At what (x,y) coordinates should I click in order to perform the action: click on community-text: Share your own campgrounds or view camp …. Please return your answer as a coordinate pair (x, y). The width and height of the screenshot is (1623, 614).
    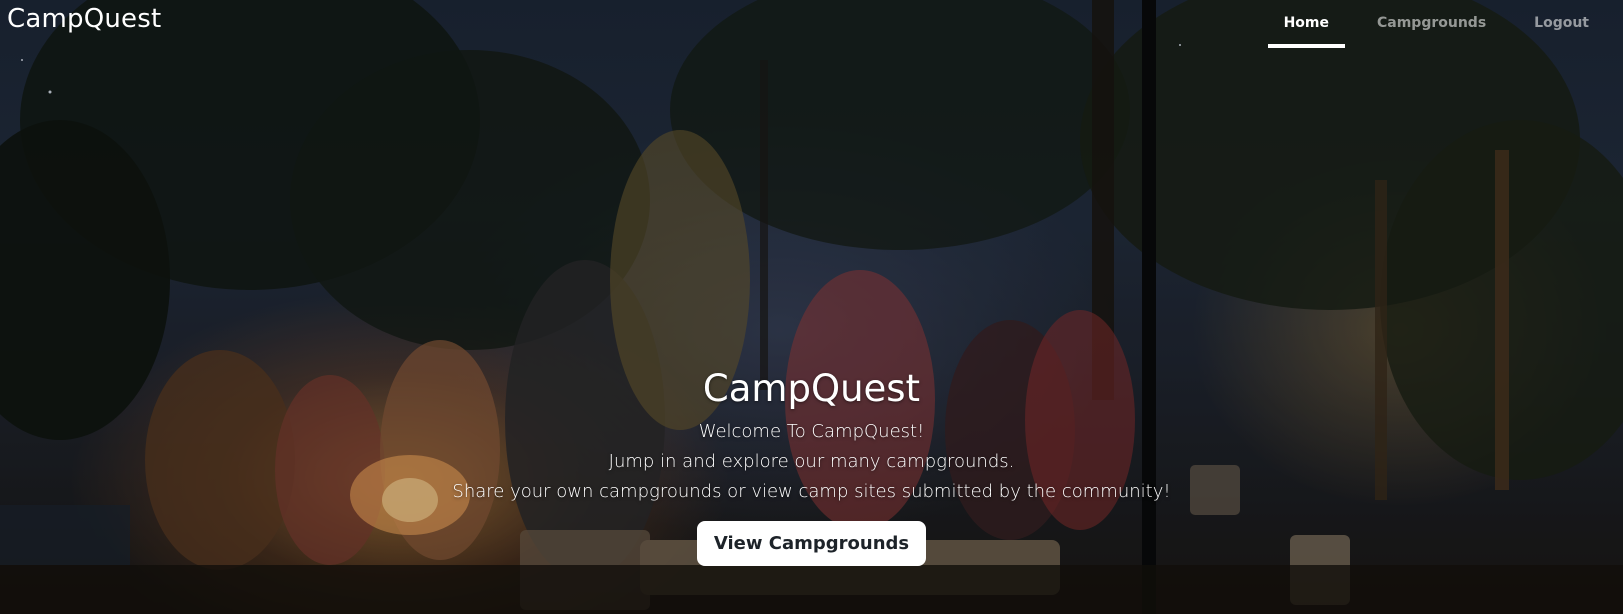
    Looking at the image, I should click on (811, 491).